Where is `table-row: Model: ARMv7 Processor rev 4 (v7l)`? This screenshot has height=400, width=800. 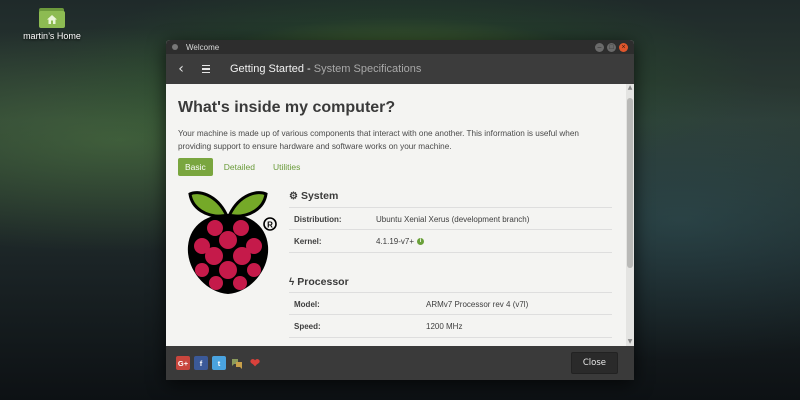
table-row: Model: ARMv7 Processor rev 4 (v7l) is located at coordinates (450, 303).